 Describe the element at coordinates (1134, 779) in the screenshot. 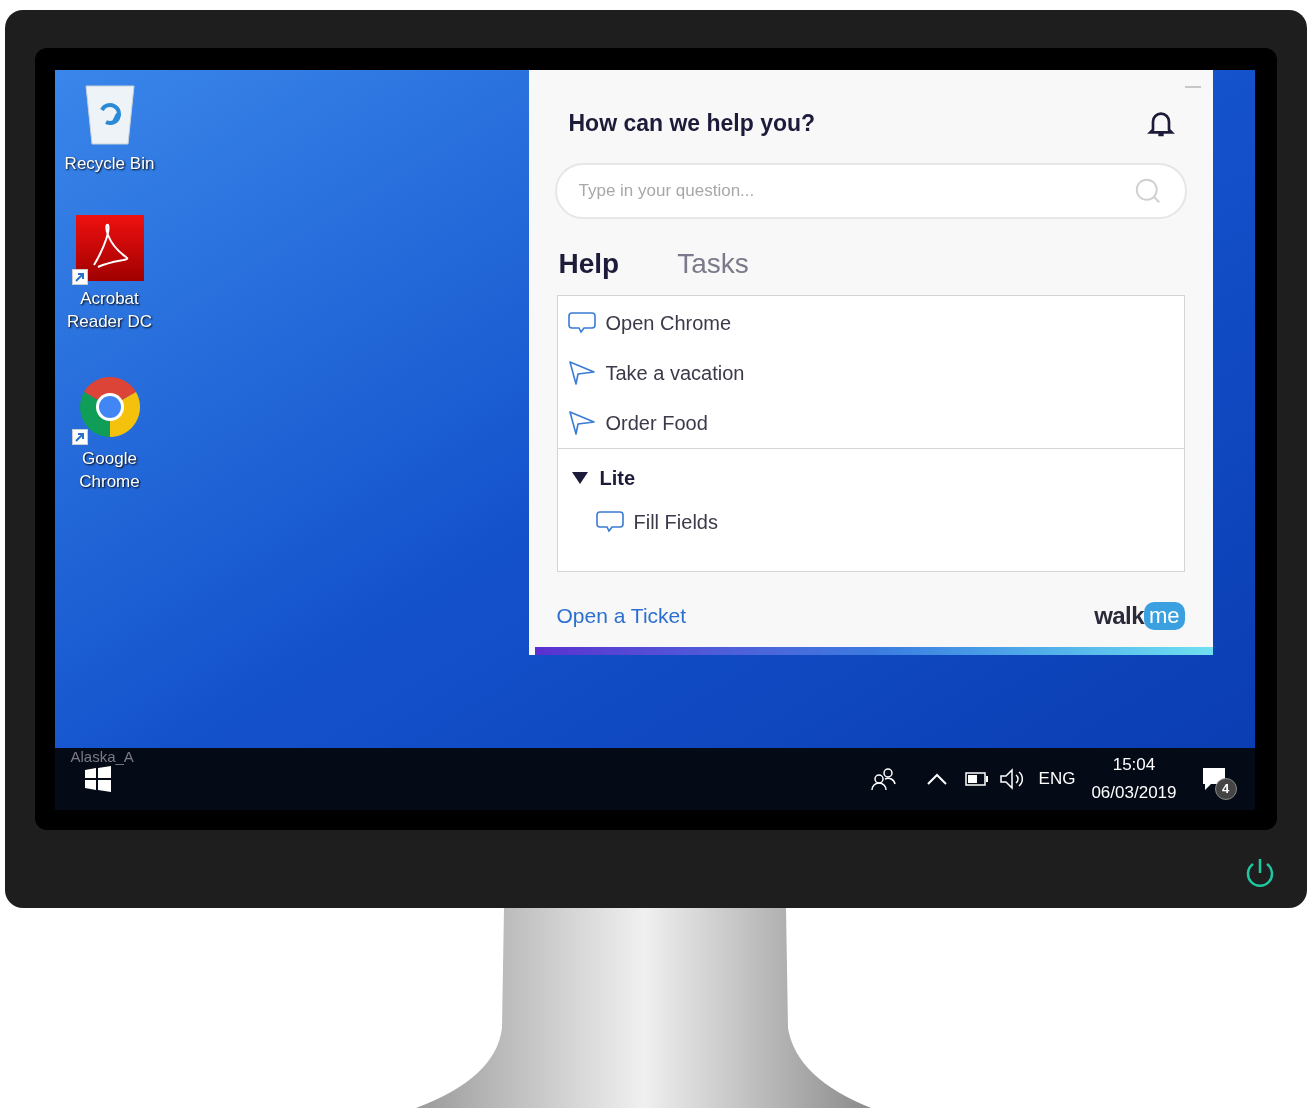

I see `clock: 15:04 06/03/2019` at that location.